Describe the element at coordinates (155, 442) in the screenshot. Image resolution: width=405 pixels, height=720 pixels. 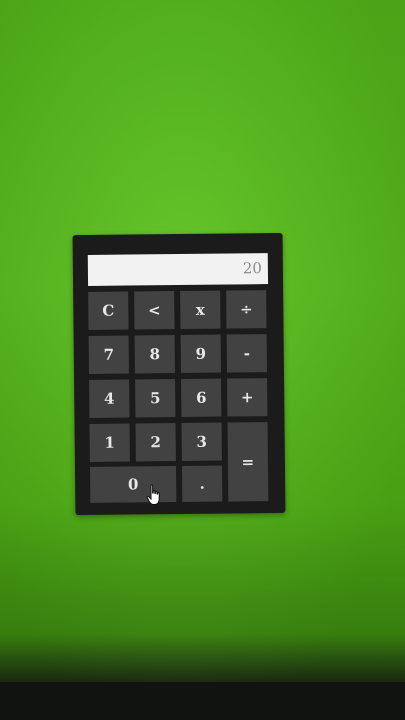
I see `digit-2-button: 2` at that location.